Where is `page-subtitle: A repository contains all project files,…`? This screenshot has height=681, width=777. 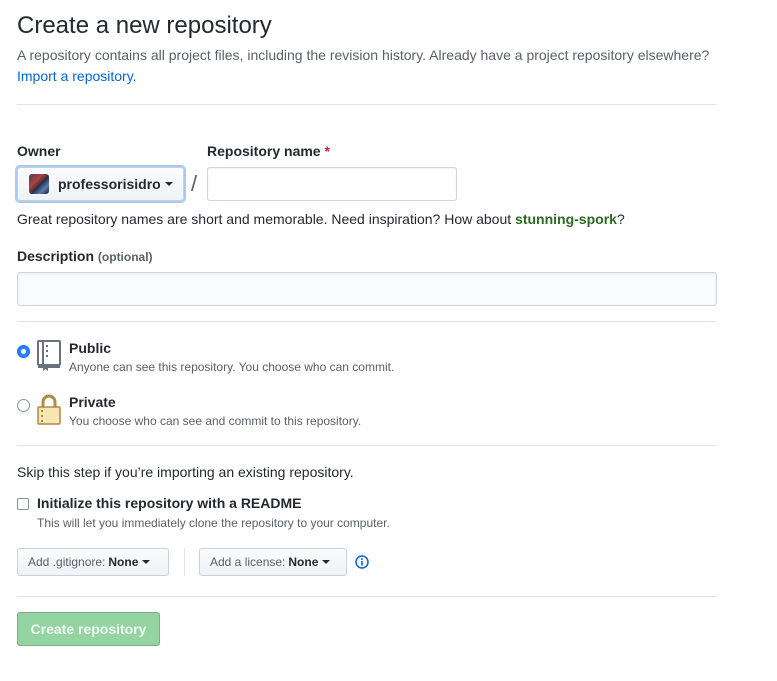 page-subtitle: A repository contains all project files,… is located at coordinates (367, 66).